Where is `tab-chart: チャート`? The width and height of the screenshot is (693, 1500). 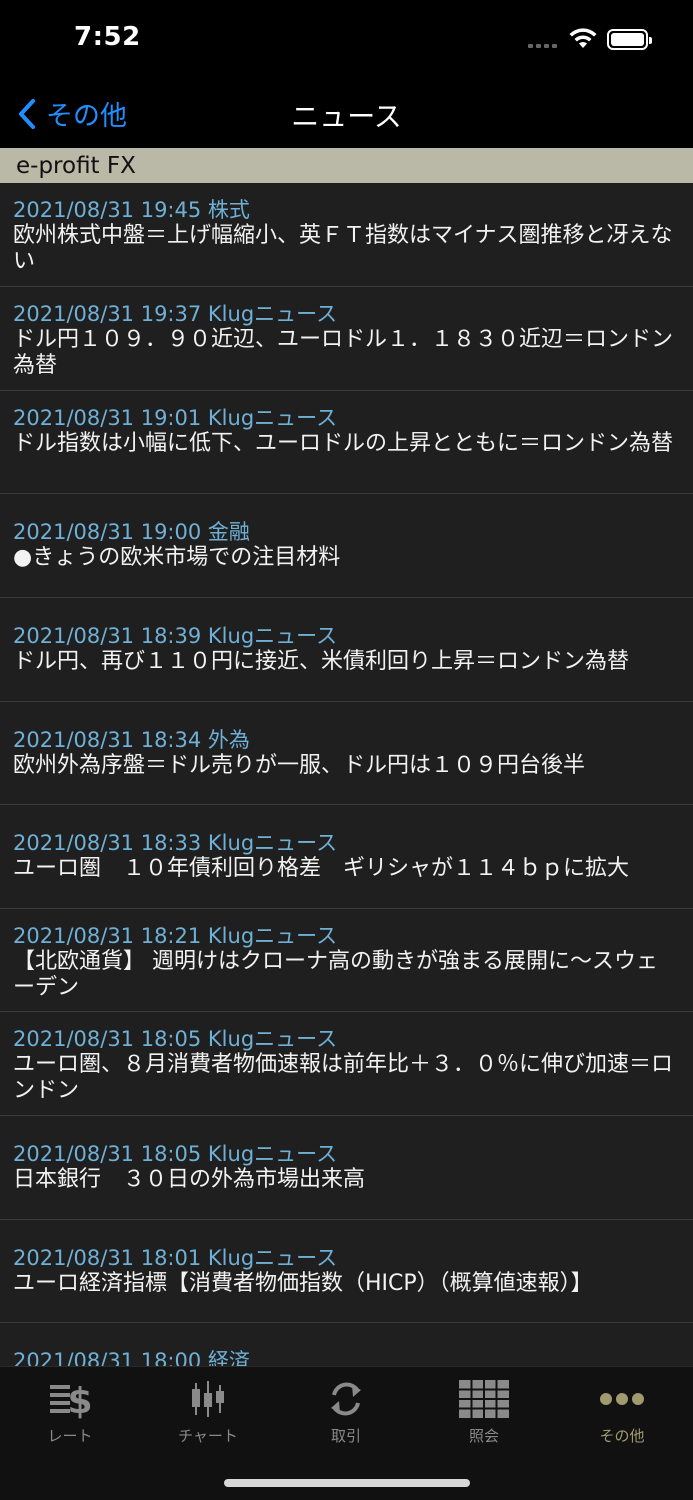 tab-chart: チャート is located at coordinates (208, 1410).